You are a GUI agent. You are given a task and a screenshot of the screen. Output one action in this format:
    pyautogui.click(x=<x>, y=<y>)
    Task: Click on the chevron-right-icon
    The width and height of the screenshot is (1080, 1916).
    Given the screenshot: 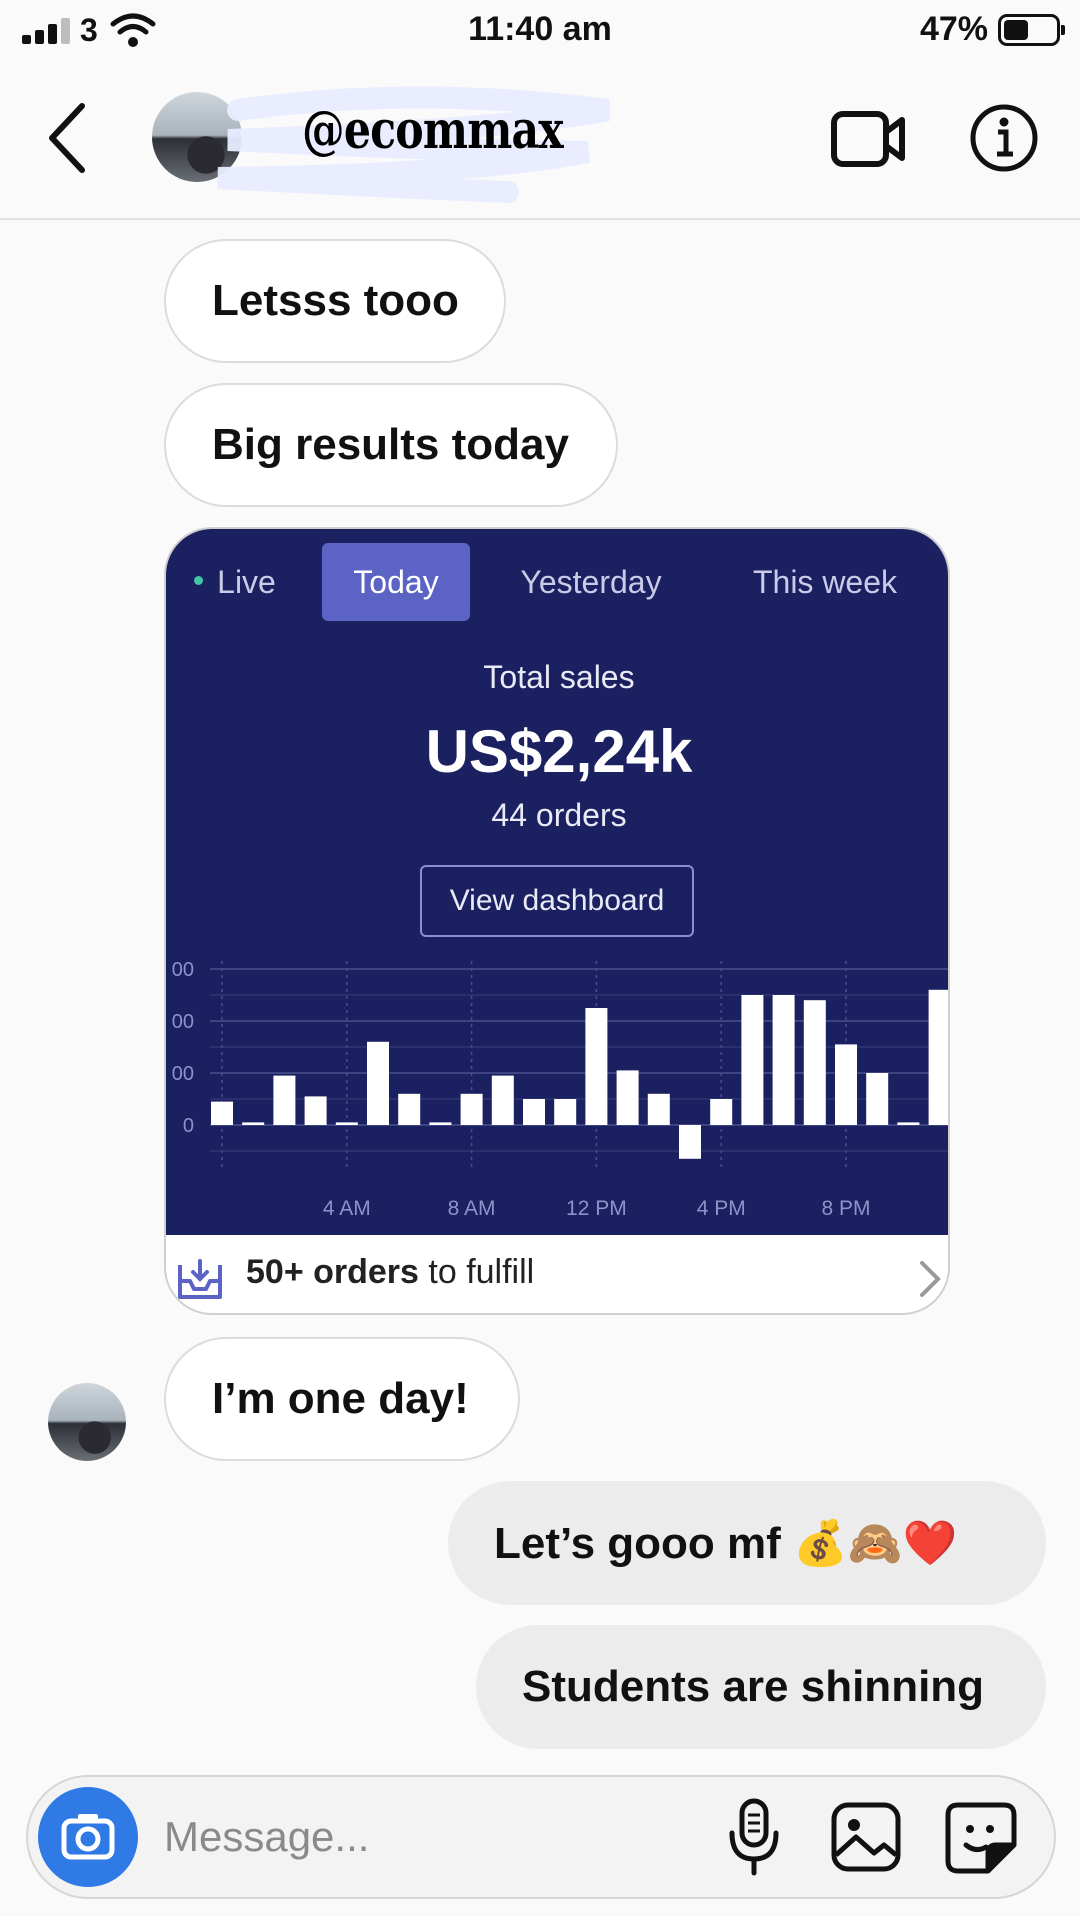 What is the action you would take?
    pyautogui.click(x=930, y=1279)
    